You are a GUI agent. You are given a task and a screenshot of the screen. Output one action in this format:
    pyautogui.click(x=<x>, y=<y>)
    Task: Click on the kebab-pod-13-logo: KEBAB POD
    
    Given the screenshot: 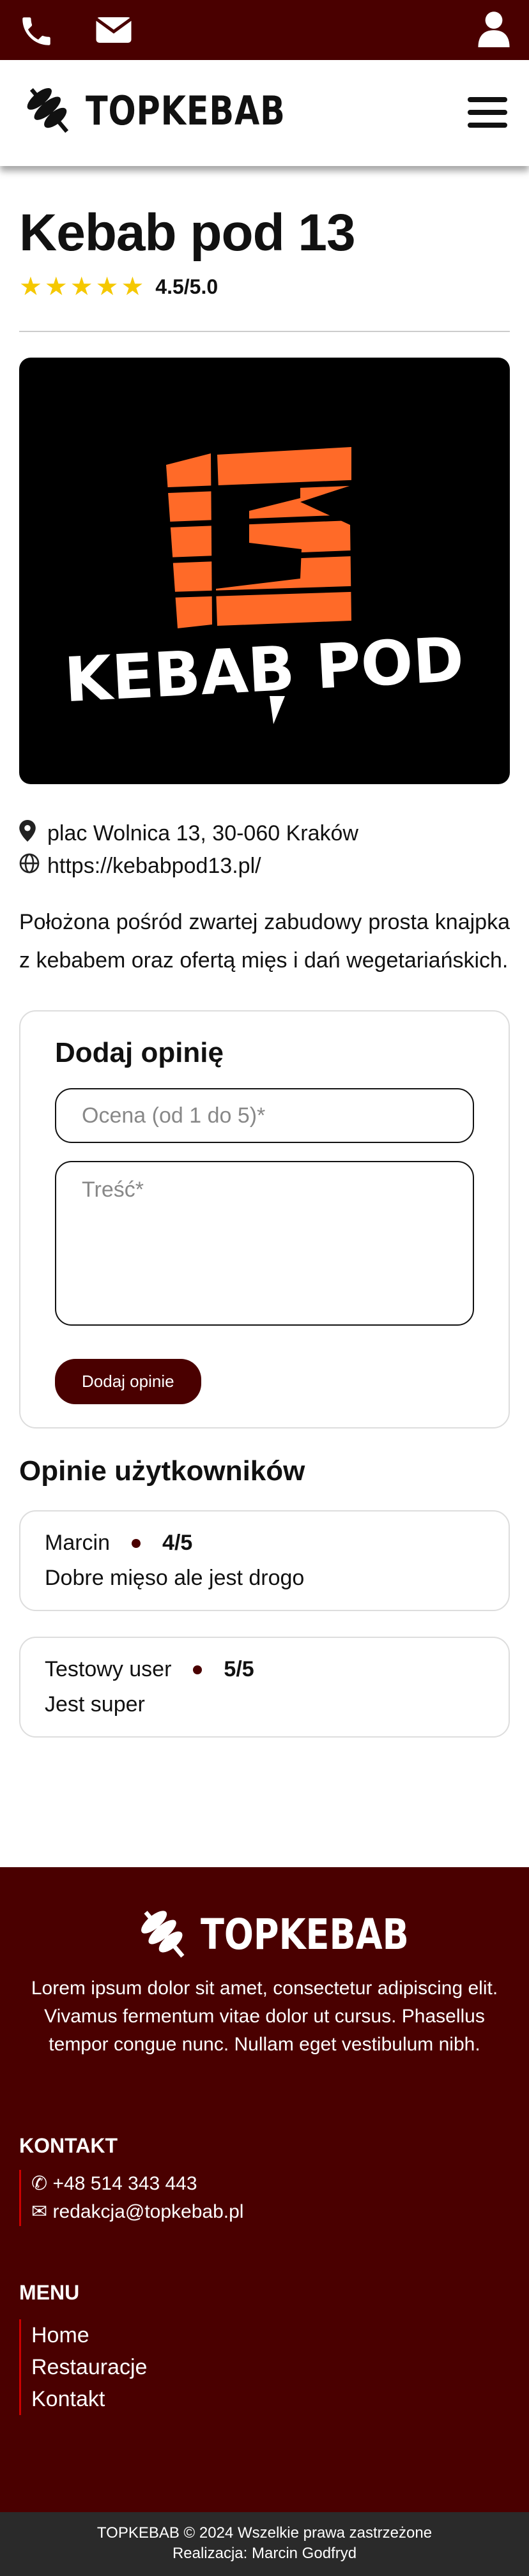 What is the action you would take?
    pyautogui.click(x=264, y=586)
    